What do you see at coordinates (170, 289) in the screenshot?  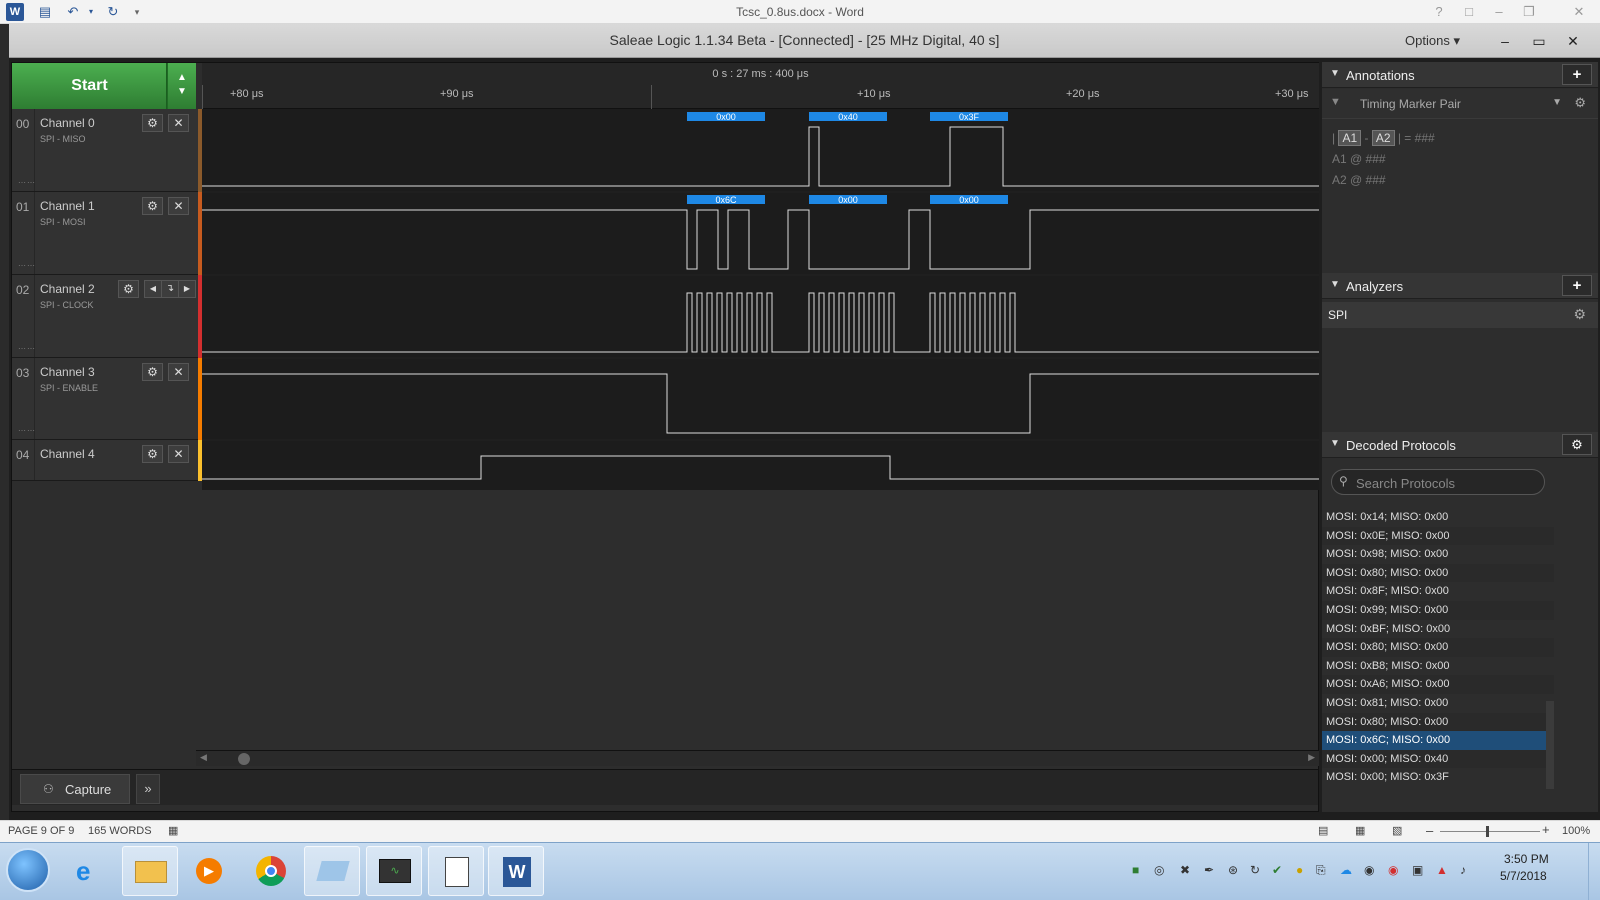 I see `edge-type-icon: ↴` at bounding box center [170, 289].